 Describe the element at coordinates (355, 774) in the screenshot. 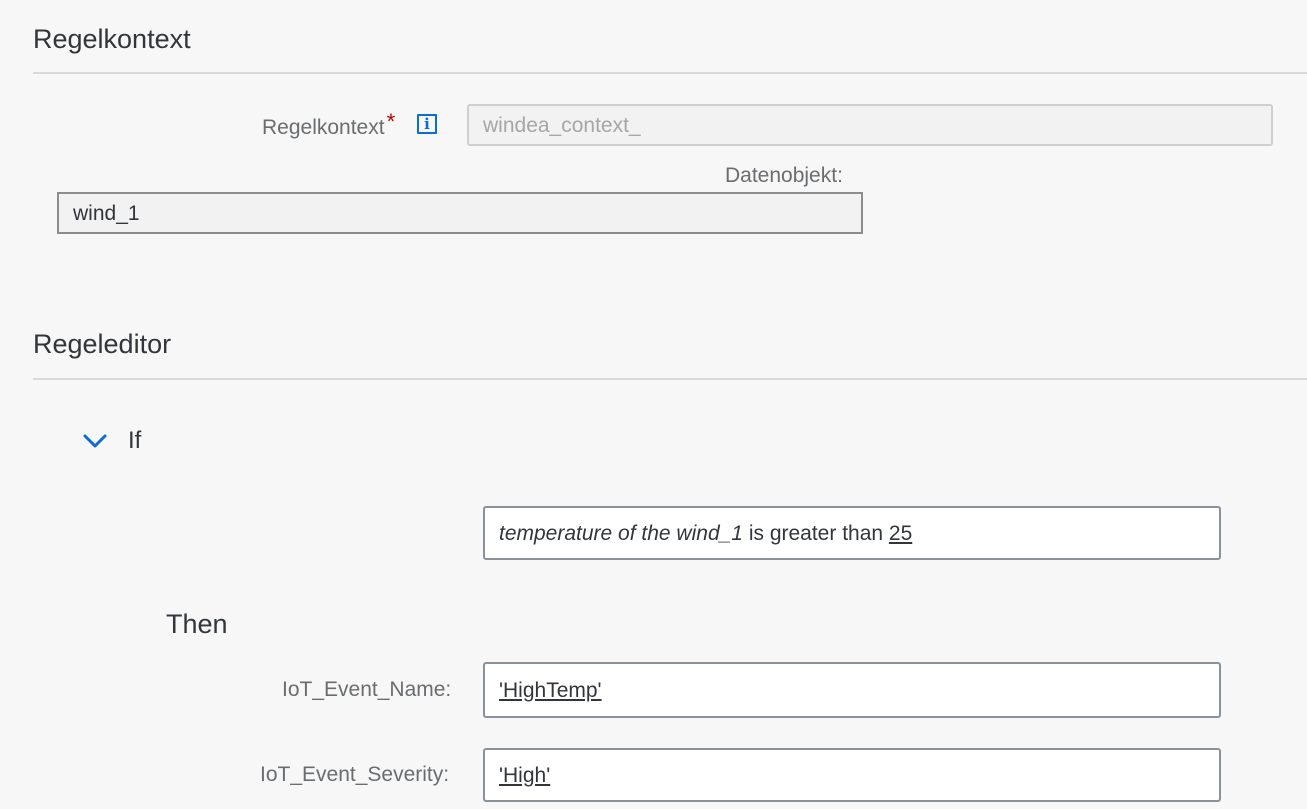

I see `iot-event-severity-label: IoT_Event_Severity:` at that location.